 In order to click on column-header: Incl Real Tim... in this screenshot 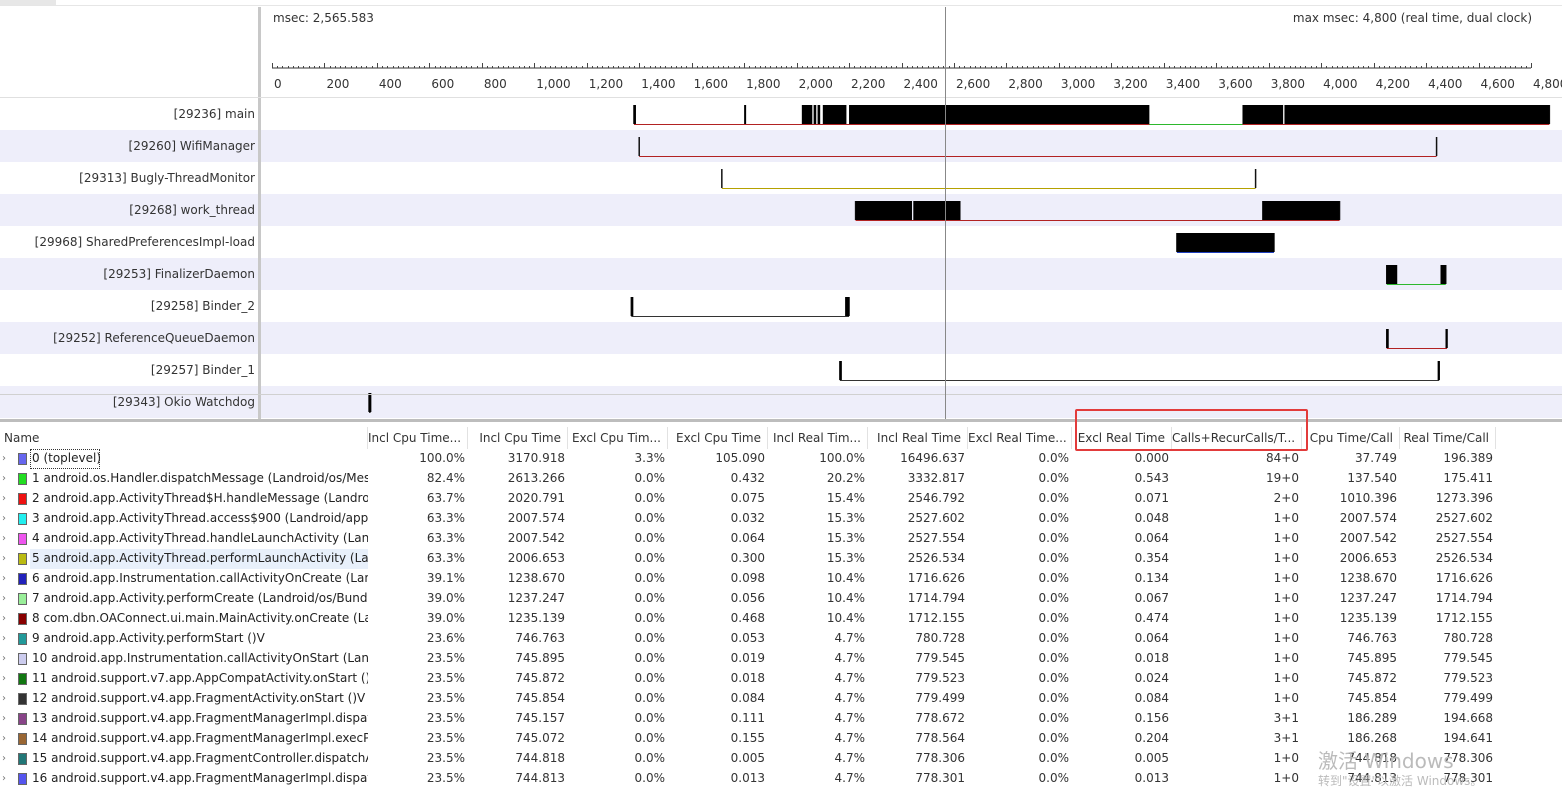, I will do `click(818, 438)`.